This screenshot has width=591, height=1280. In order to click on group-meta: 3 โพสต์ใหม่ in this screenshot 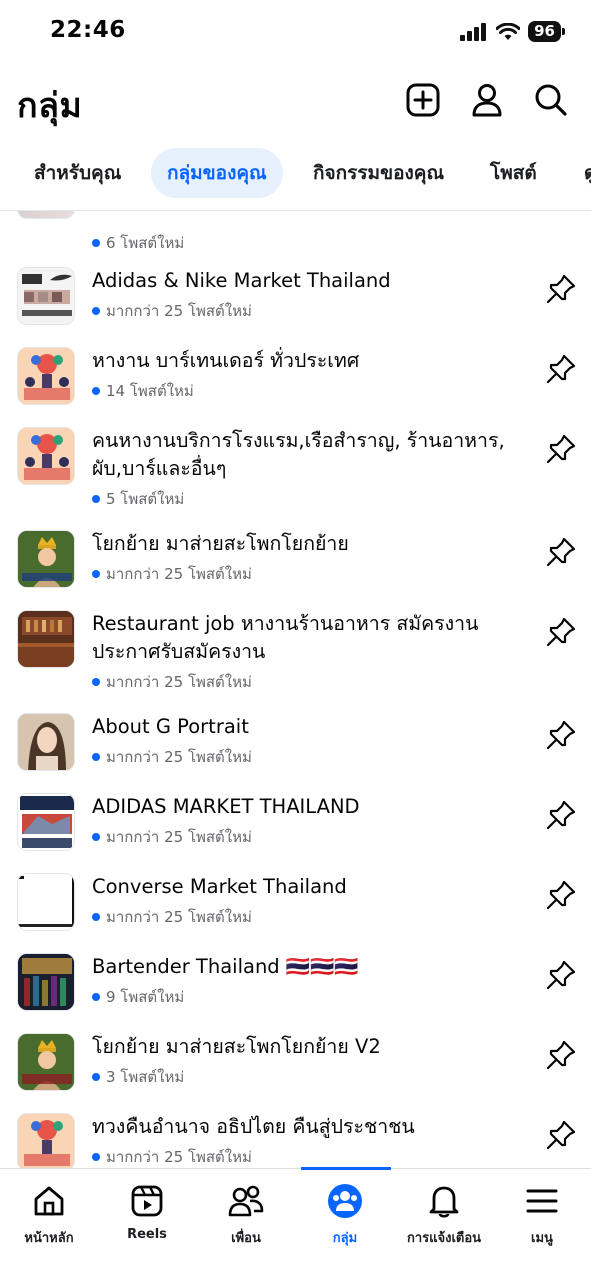, I will do `click(138, 1077)`.